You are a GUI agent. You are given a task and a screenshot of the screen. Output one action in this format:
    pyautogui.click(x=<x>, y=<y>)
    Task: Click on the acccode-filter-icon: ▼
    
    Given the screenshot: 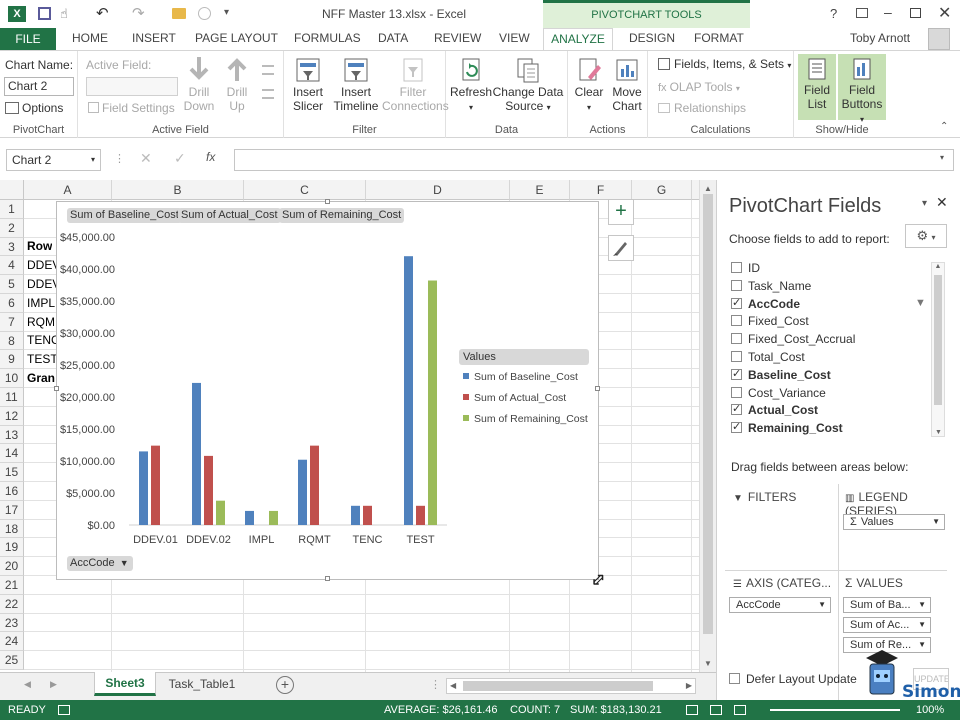 What is the action you would take?
    pyautogui.click(x=920, y=303)
    